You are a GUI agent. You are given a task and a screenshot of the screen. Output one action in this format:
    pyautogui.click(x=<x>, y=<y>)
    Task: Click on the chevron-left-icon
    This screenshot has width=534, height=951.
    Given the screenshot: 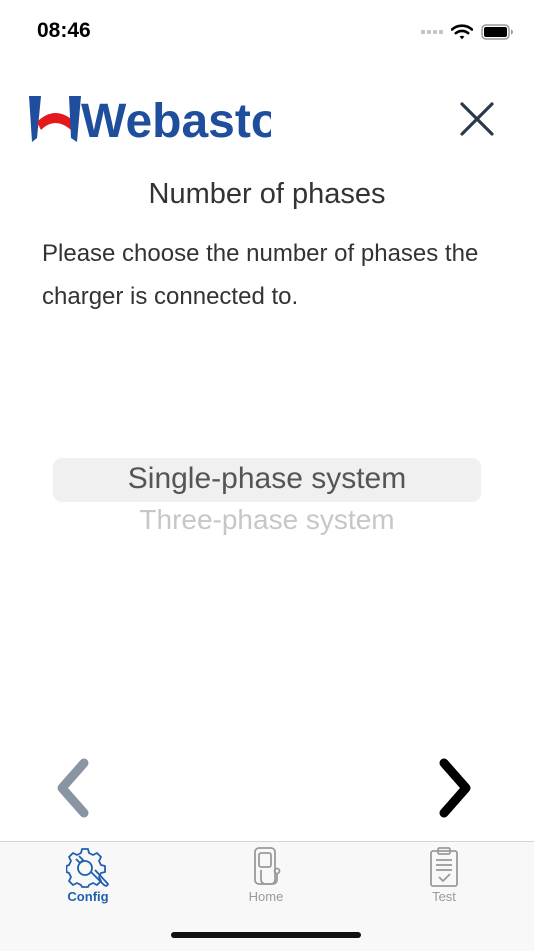 What is the action you would take?
    pyautogui.click(x=73, y=788)
    